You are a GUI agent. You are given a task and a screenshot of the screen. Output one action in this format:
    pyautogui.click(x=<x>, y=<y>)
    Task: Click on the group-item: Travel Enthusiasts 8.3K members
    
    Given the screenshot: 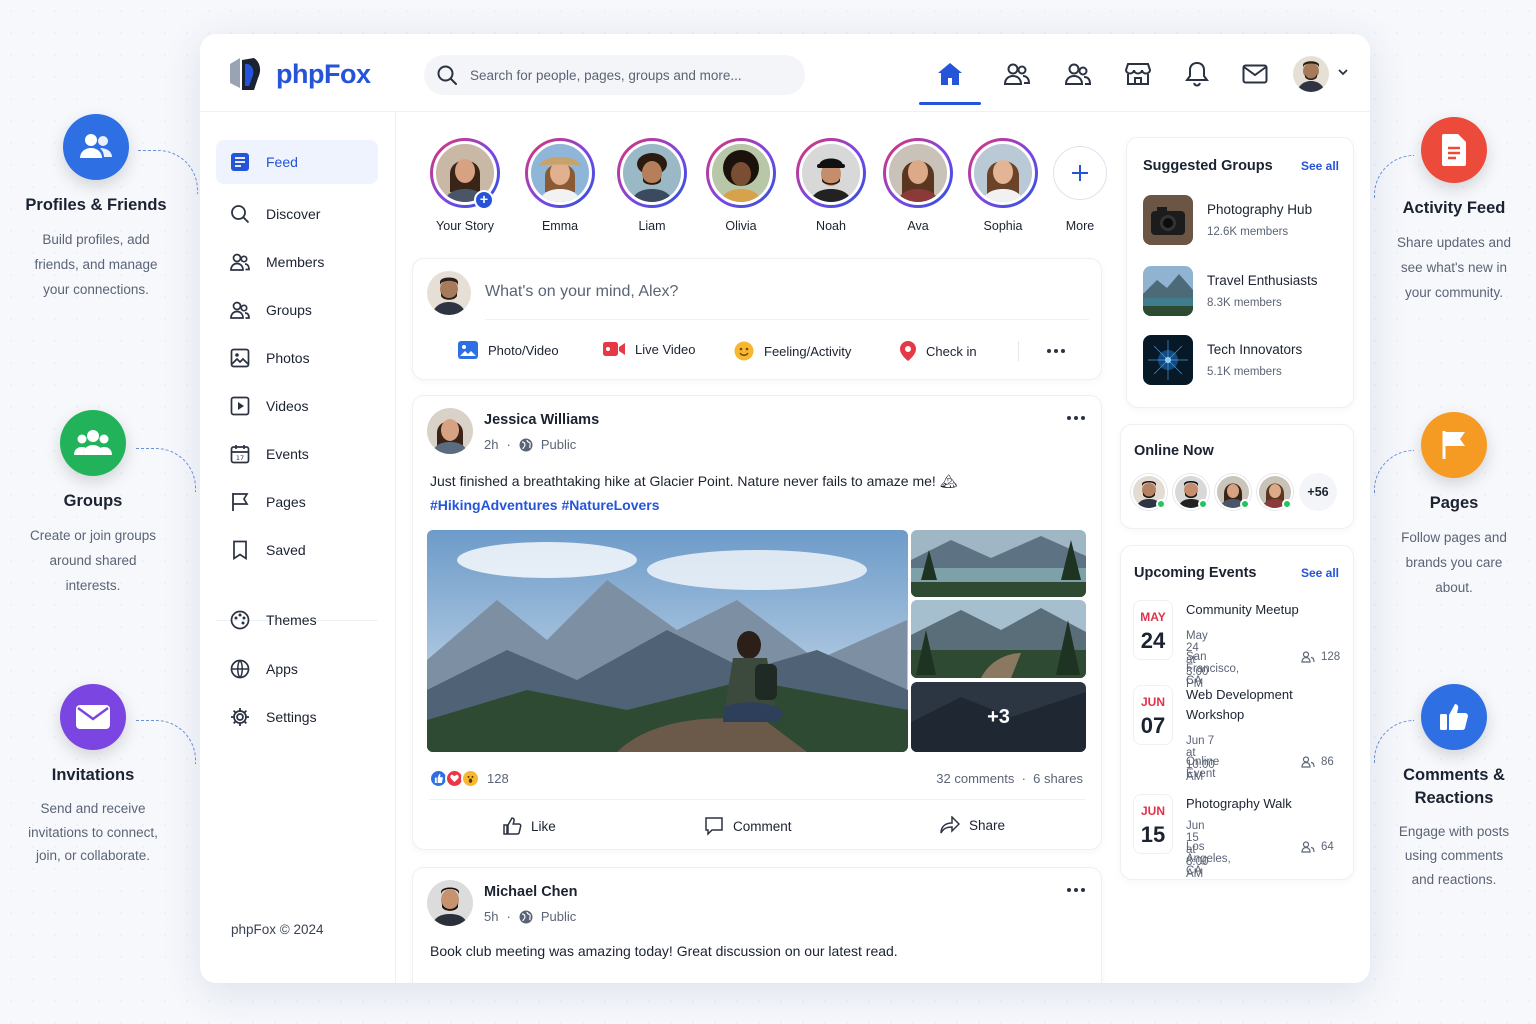 What is the action you would take?
    pyautogui.click(x=1230, y=291)
    